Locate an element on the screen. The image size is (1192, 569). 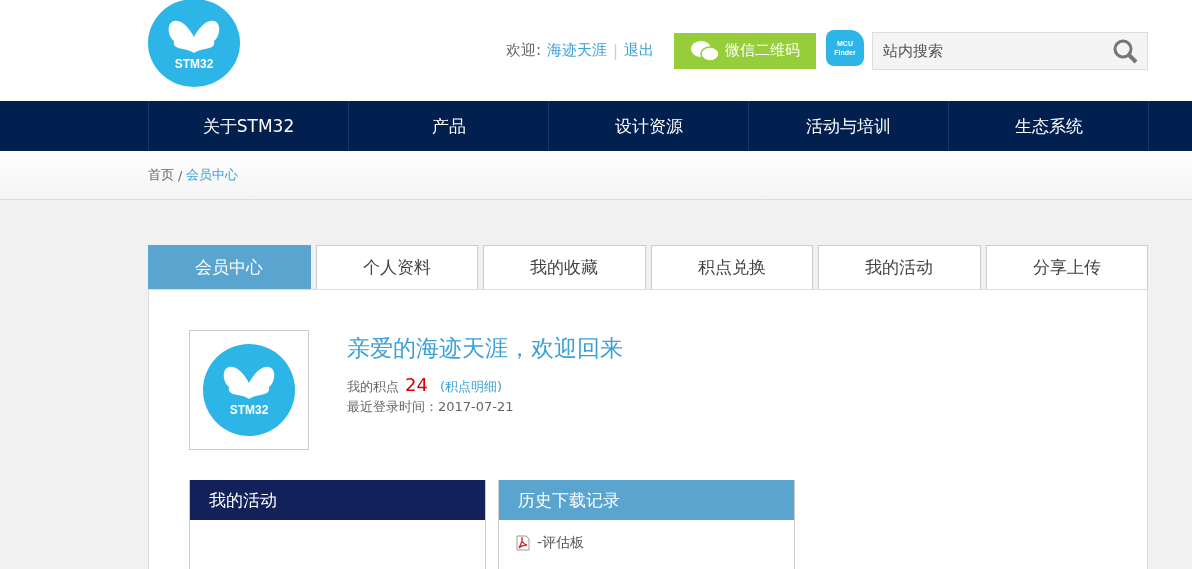
card-header: 历史下载记录 is located at coordinates (646, 500).